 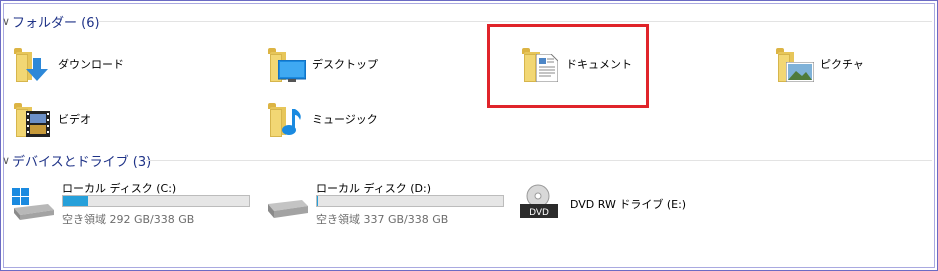 I want to click on desktop-folder-icon, so click(x=286, y=64).